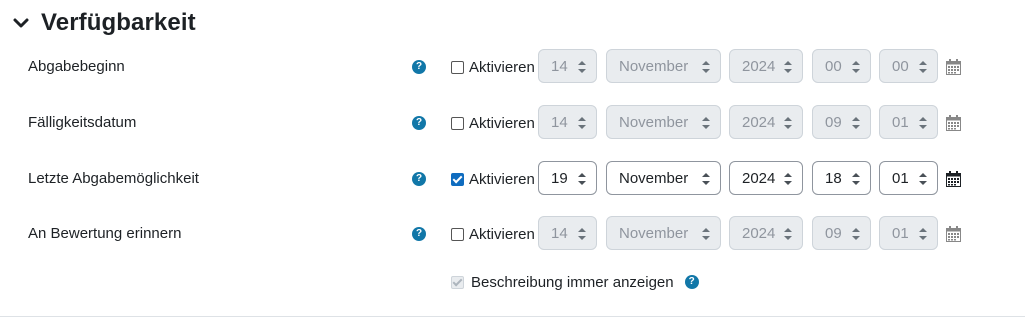 This screenshot has width=1025, height=328. I want to click on minute-value: 00, so click(900, 66).